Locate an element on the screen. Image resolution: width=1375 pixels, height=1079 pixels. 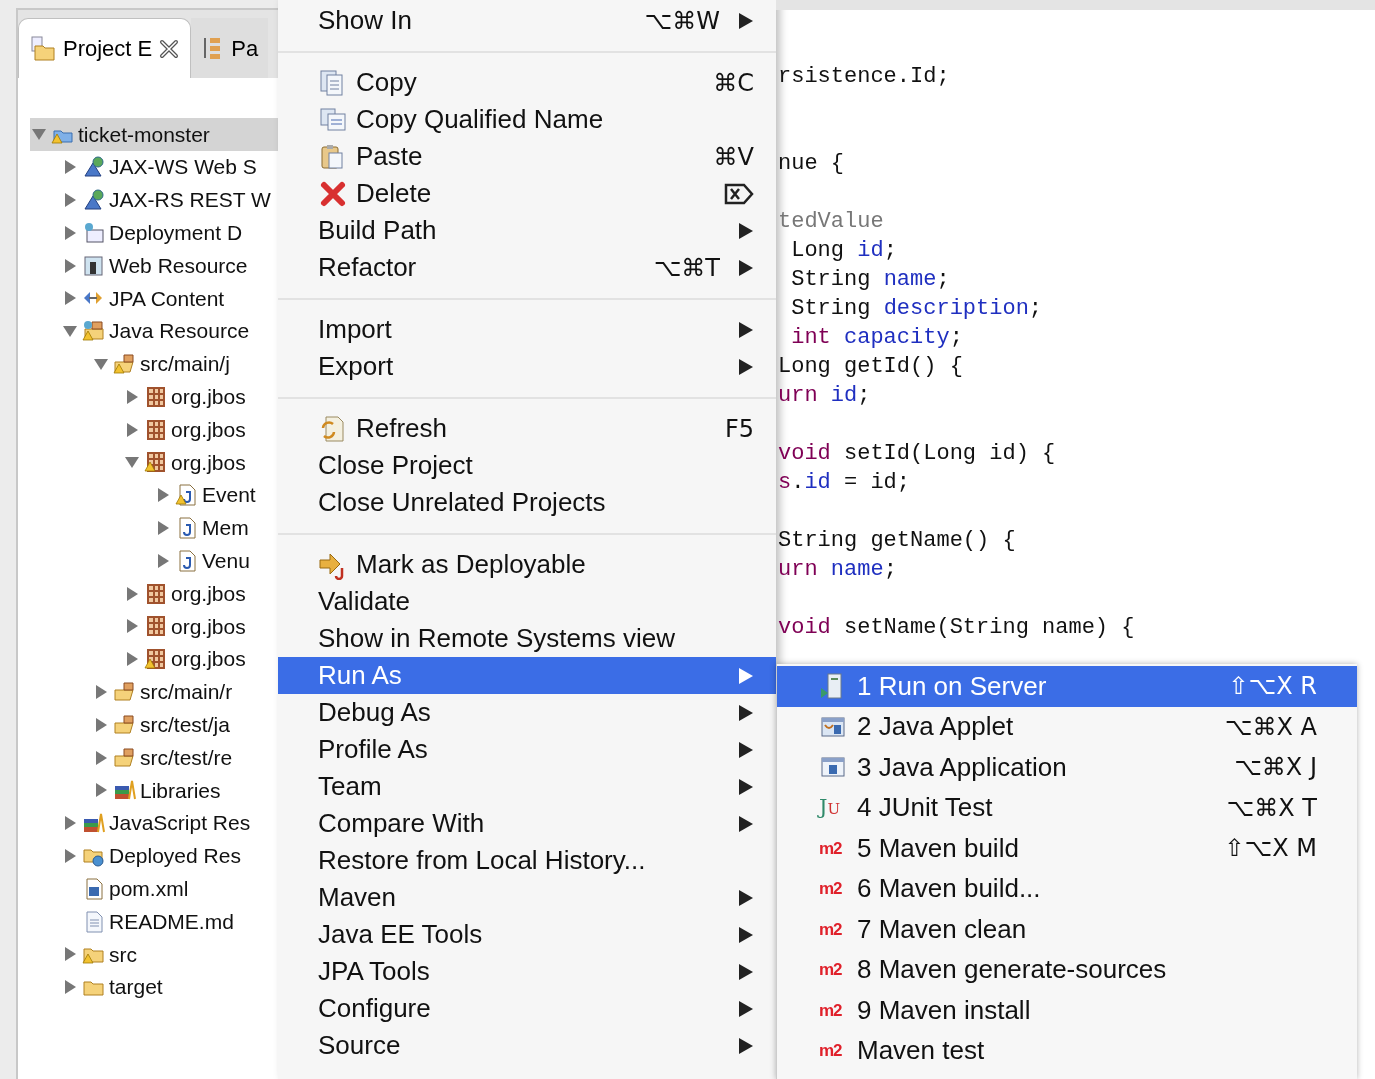
menu-item-label: Validate is located at coordinates (365, 601).